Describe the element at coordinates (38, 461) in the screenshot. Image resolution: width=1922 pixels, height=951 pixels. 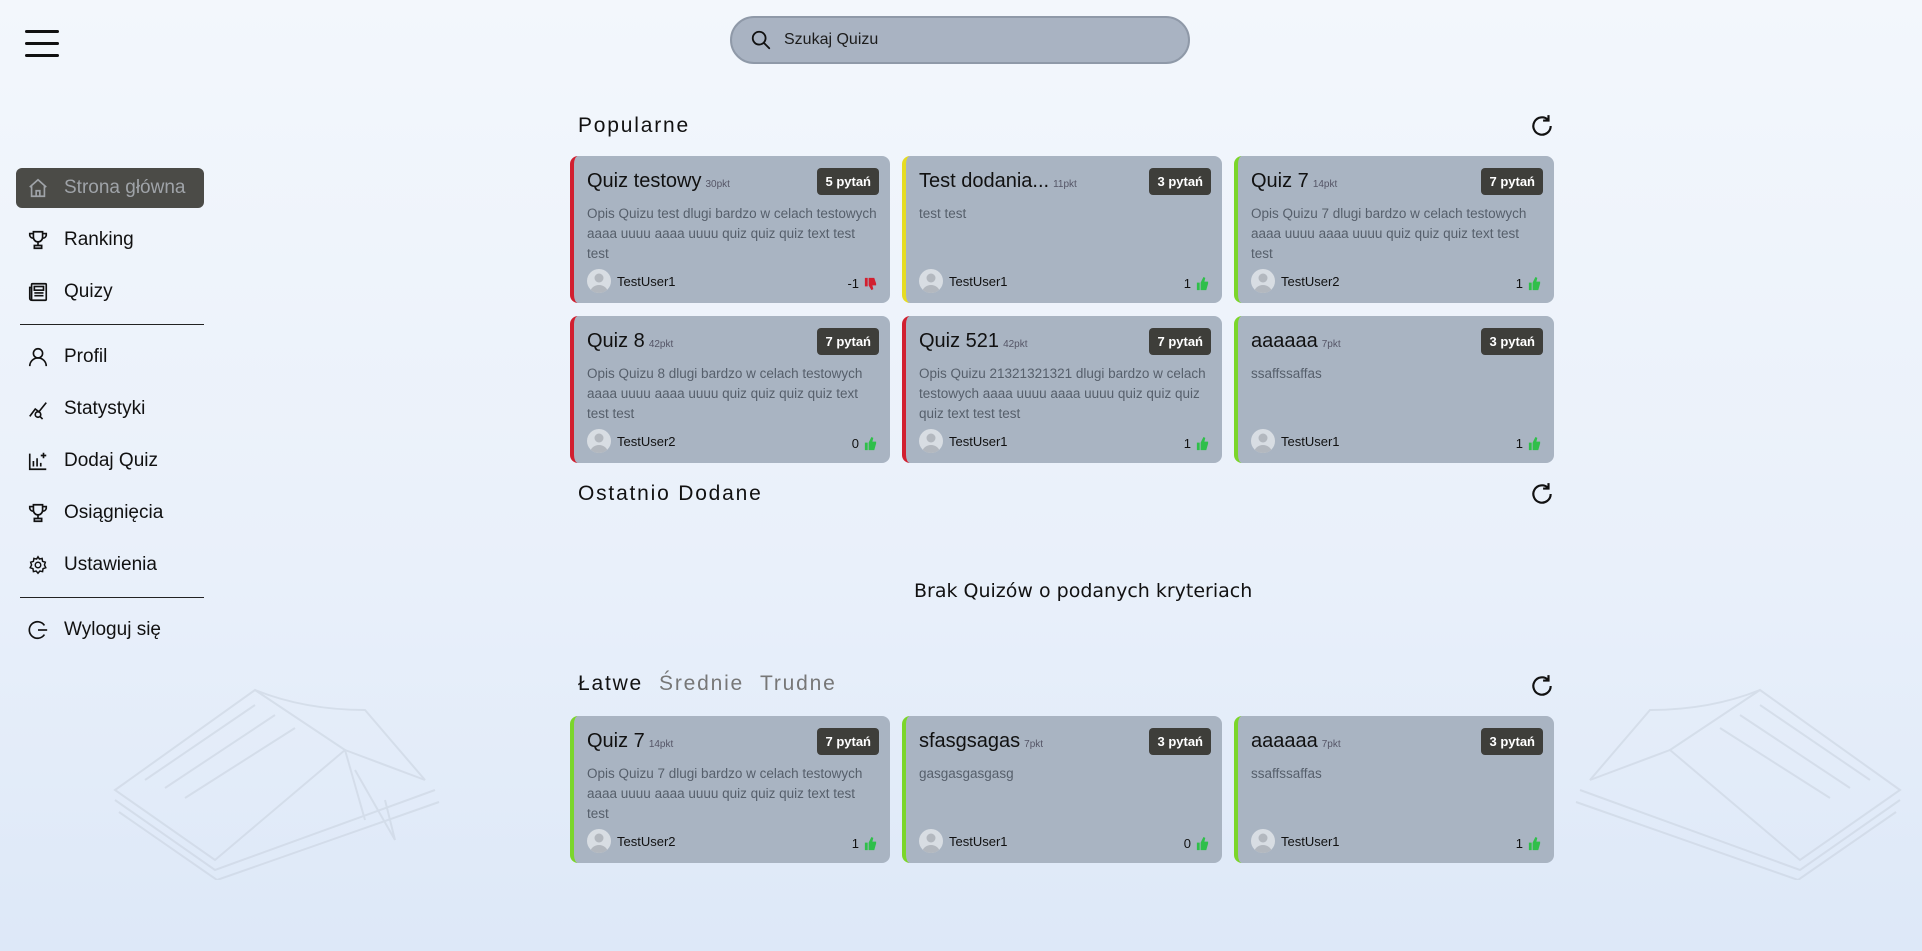
I see `add-chart-icon` at that location.